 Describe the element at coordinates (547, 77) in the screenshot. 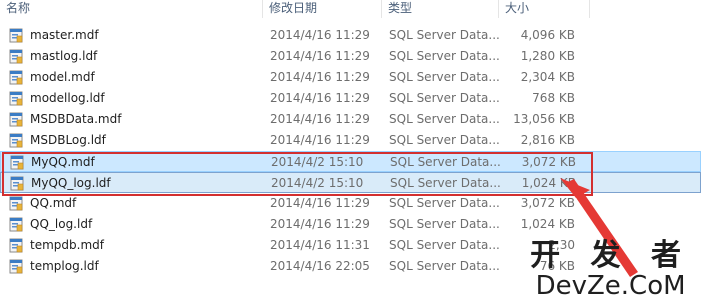

I see `file-size: 2,304 KB` at that location.